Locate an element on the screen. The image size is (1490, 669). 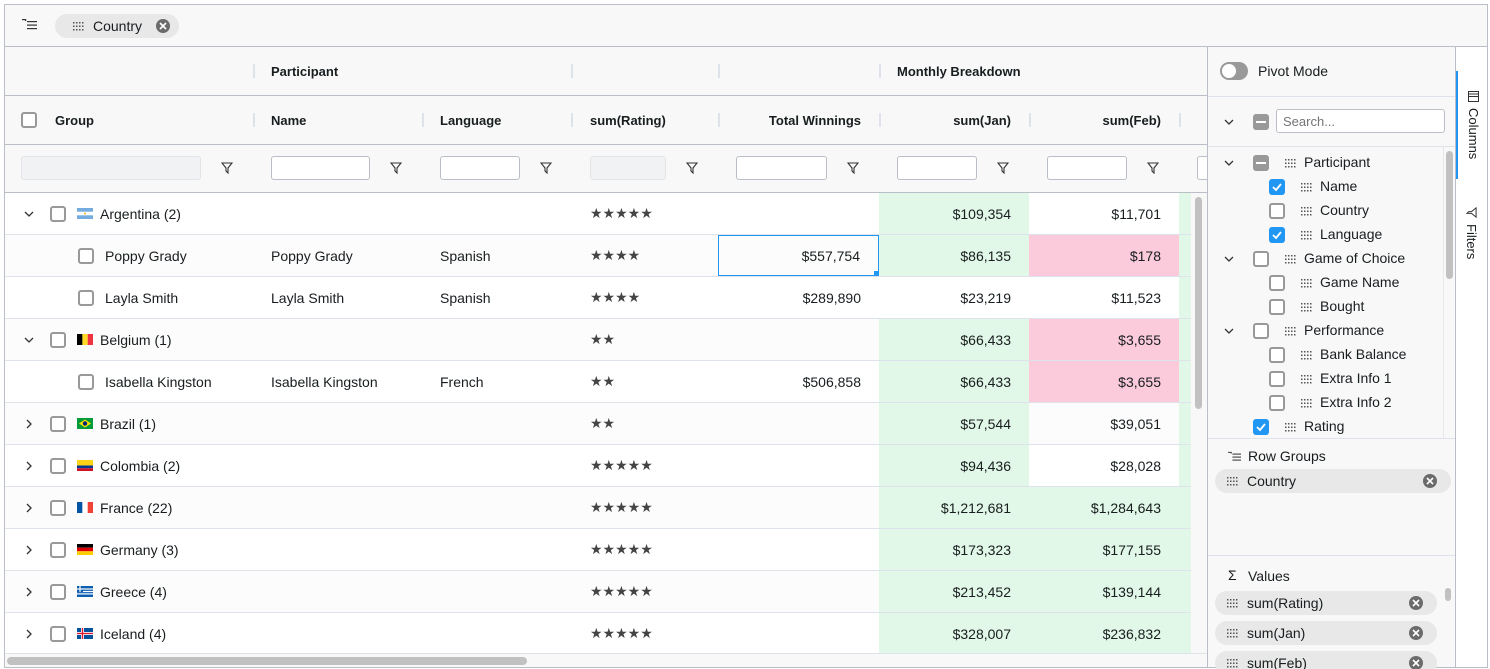
language-filter-input is located at coordinates (480, 168).